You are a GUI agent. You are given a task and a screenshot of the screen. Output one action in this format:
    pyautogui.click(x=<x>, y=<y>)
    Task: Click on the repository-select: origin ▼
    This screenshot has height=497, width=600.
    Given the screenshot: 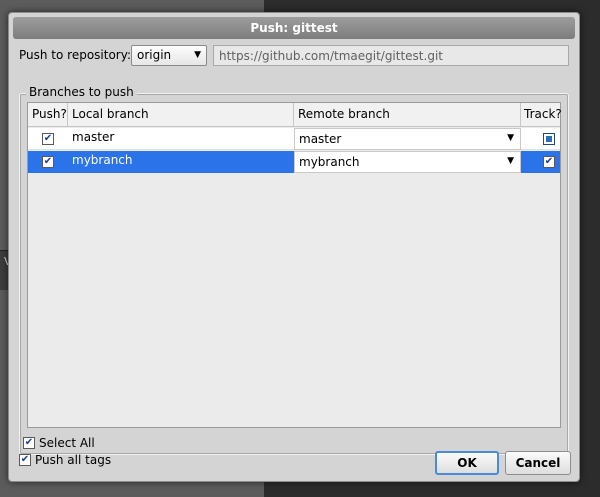 What is the action you would take?
    pyautogui.click(x=169, y=55)
    